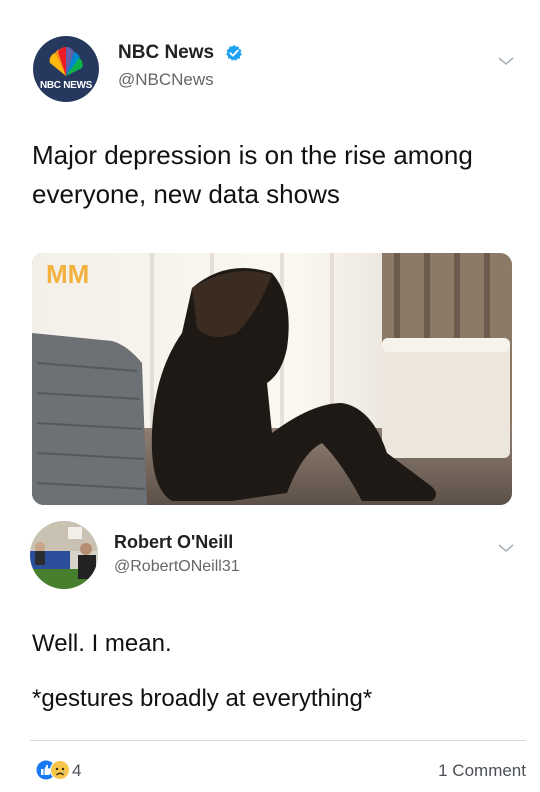 Image resolution: width=540 pixels, height=792 pixels. What do you see at coordinates (278, 740) in the screenshot?
I see `divider` at bounding box center [278, 740].